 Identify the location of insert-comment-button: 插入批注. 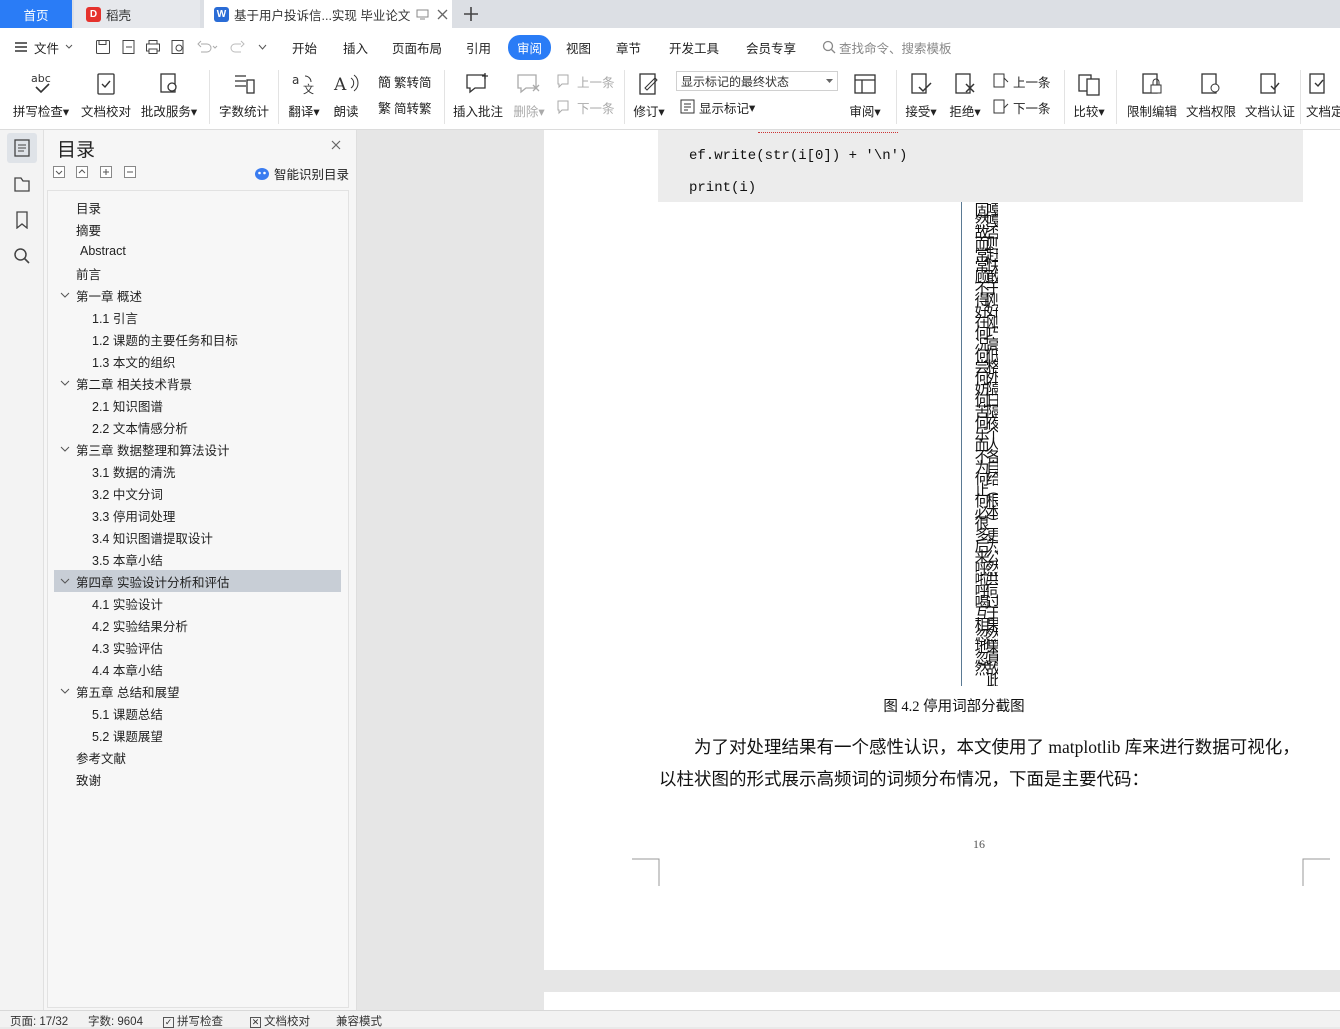
(478, 98).